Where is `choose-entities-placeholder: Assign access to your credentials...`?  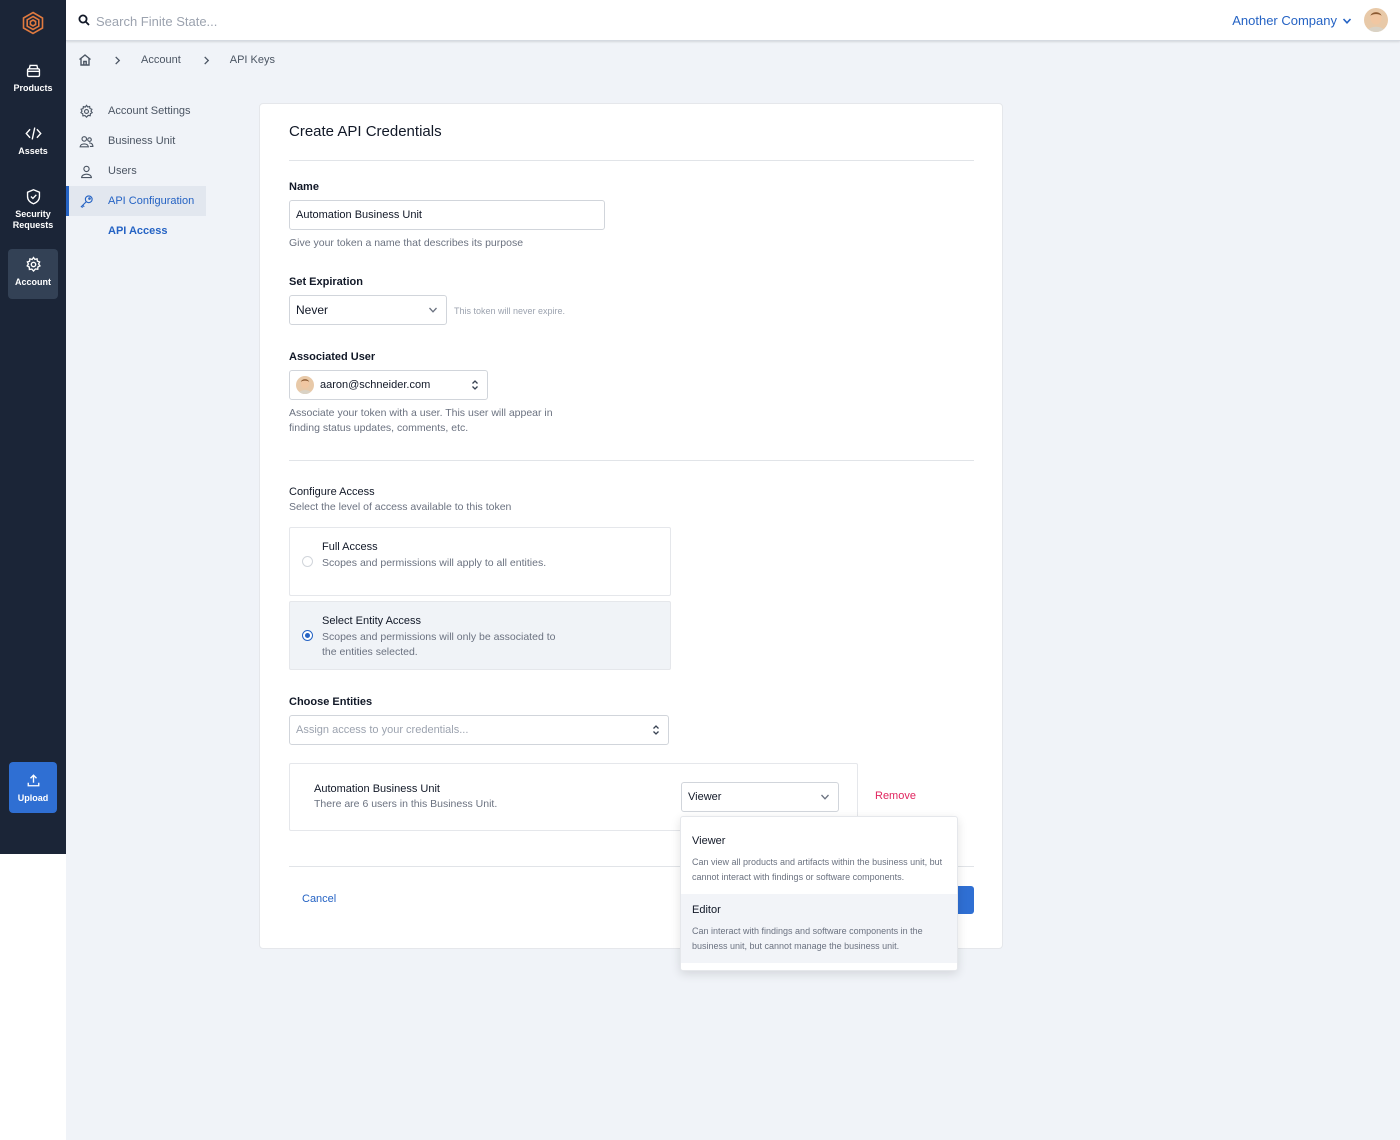 choose-entities-placeholder: Assign access to your credentials... is located at coordinates (382, 730).